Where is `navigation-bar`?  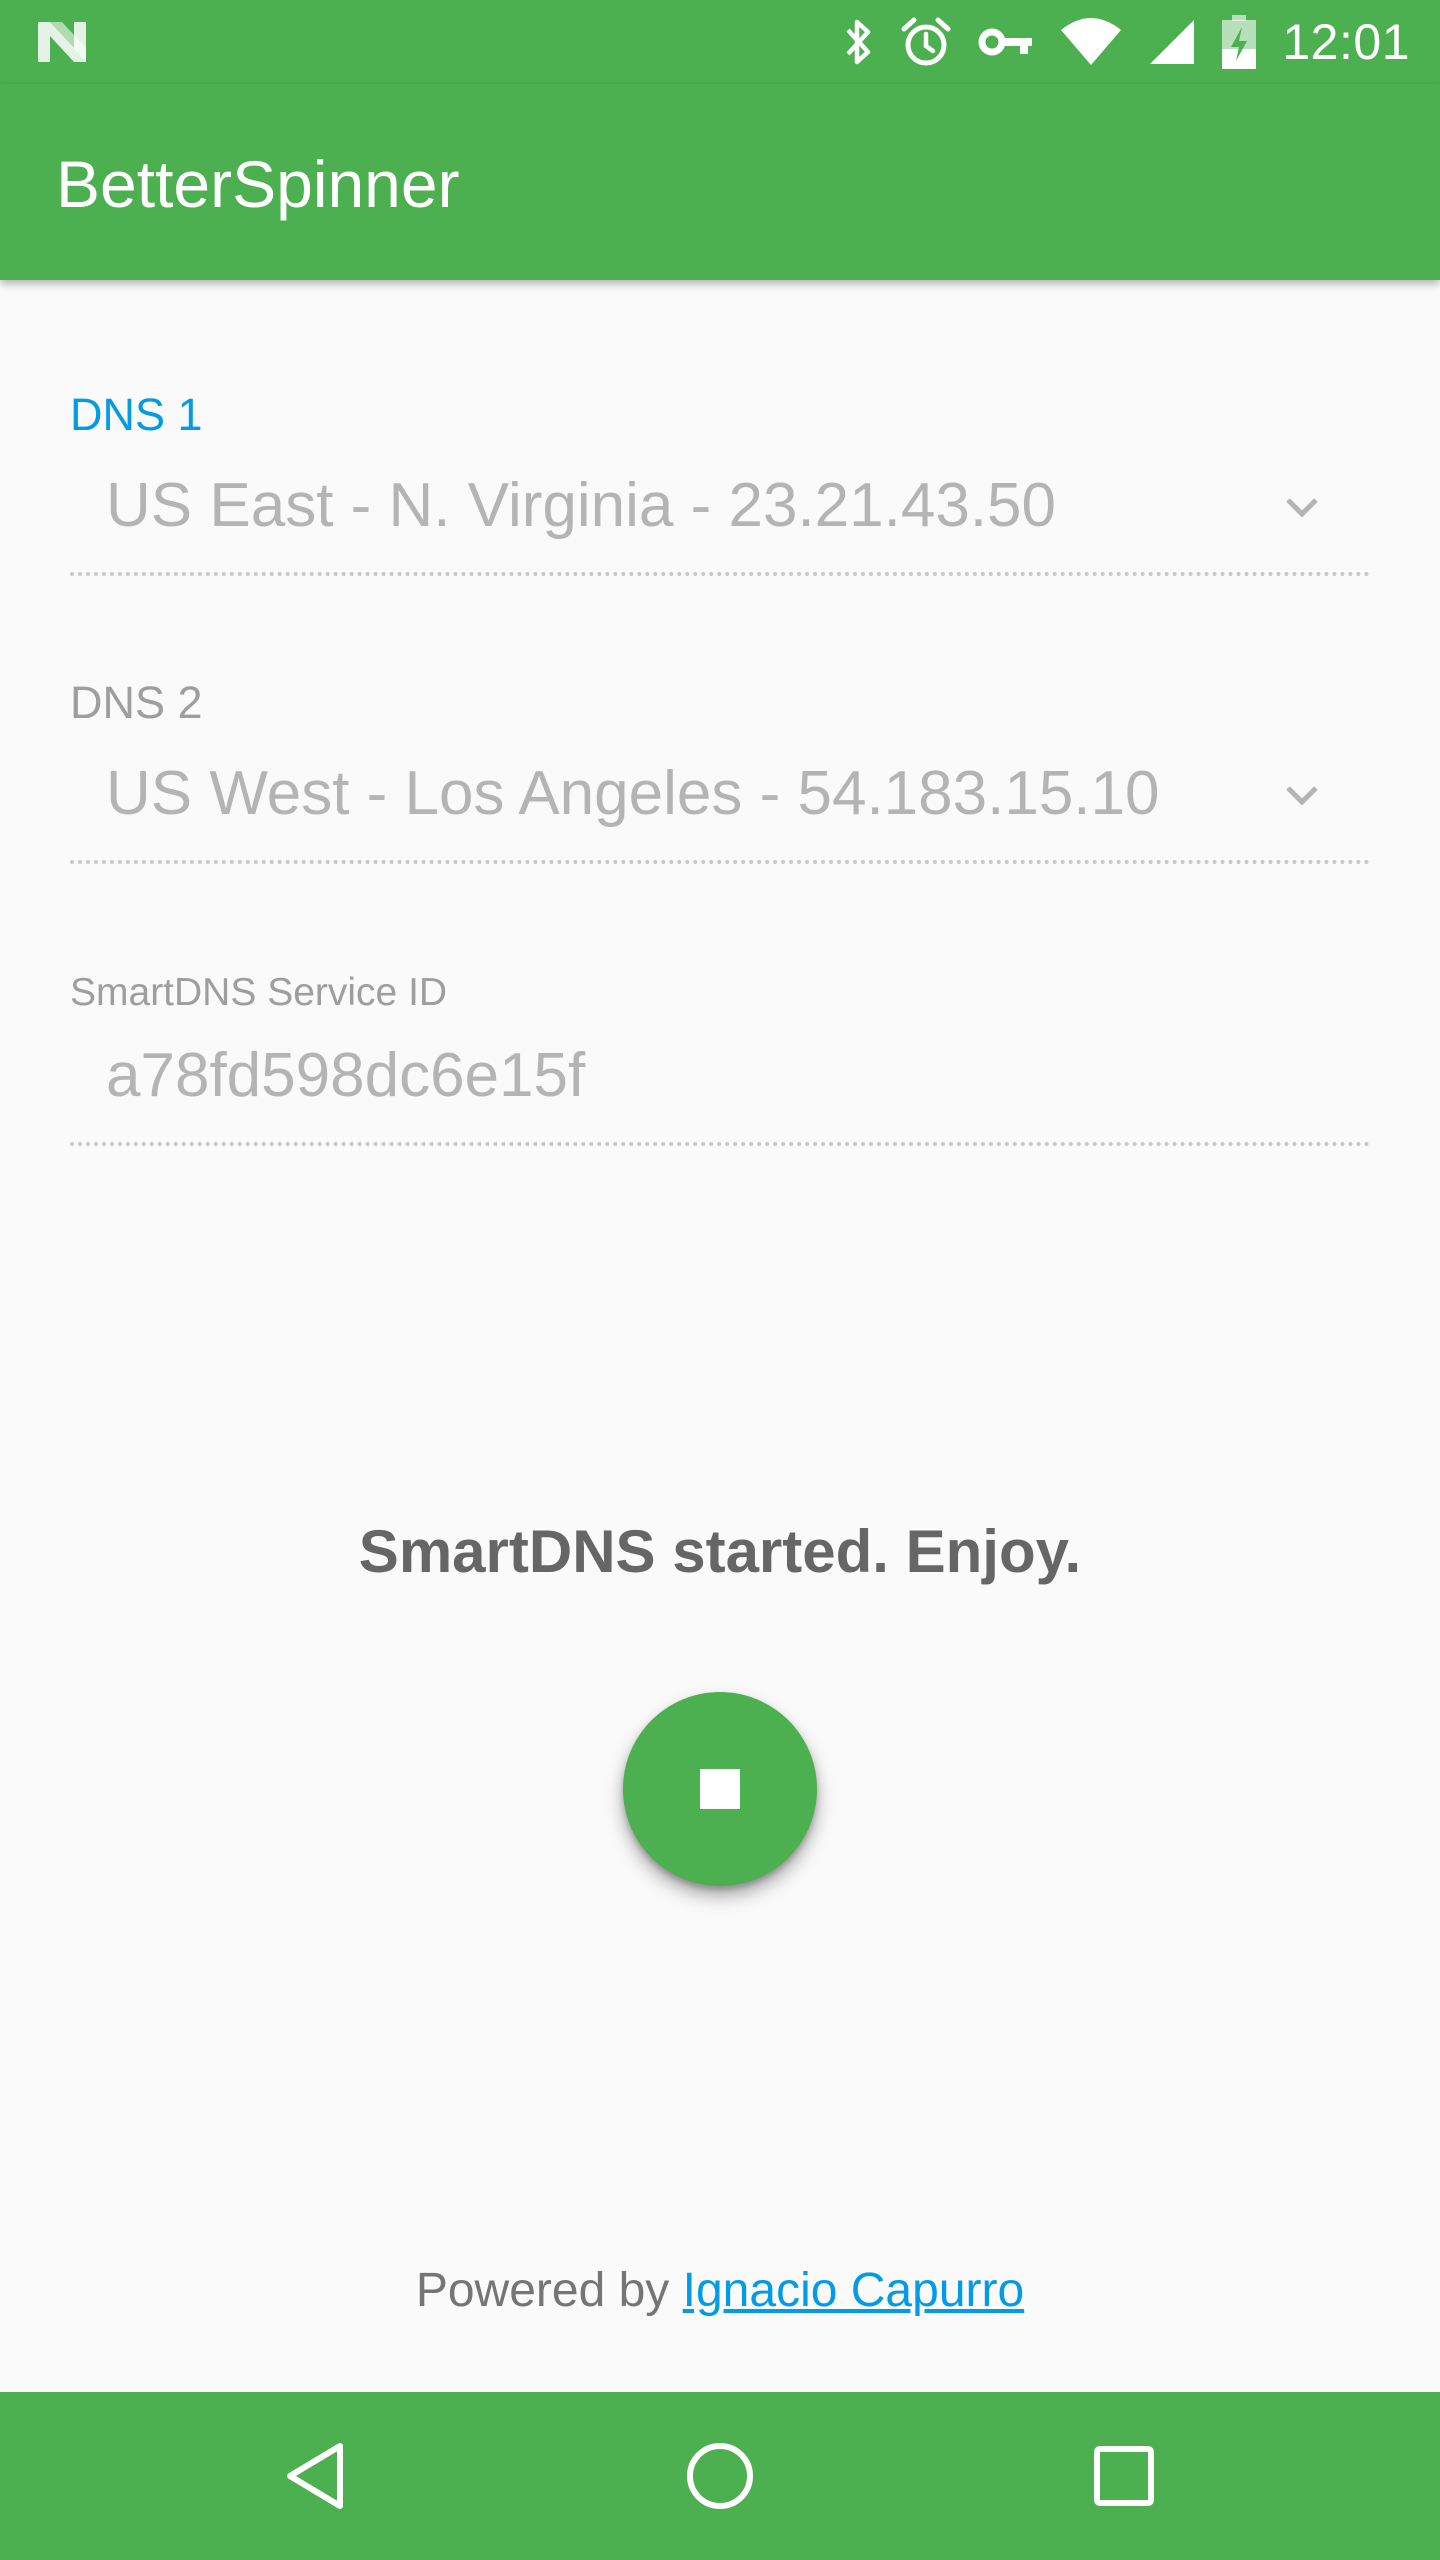 navigation-bar is located at coordinates (720, 2476).